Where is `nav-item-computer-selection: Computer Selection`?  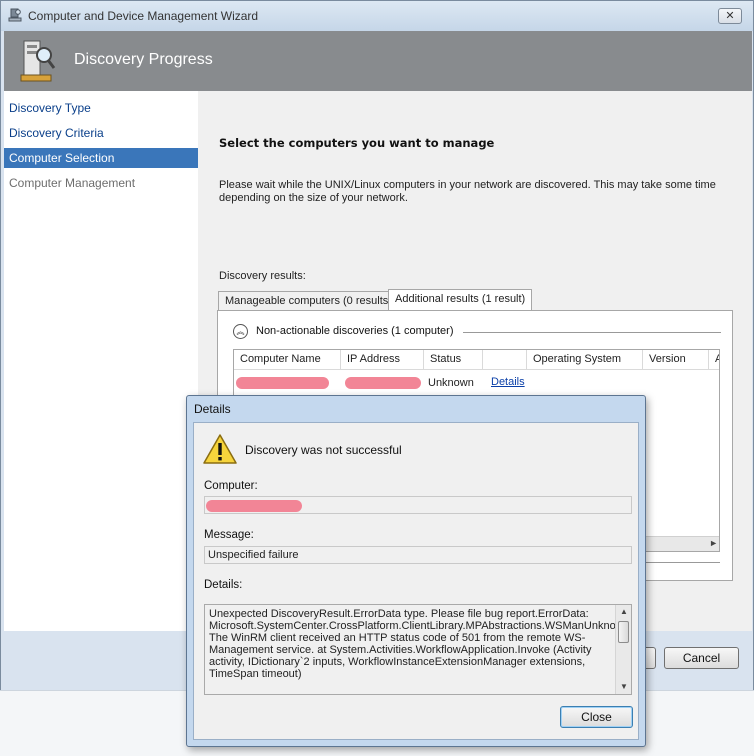 nav-item-computer-selection: Computer Selection is located at coordinates (101, 158).